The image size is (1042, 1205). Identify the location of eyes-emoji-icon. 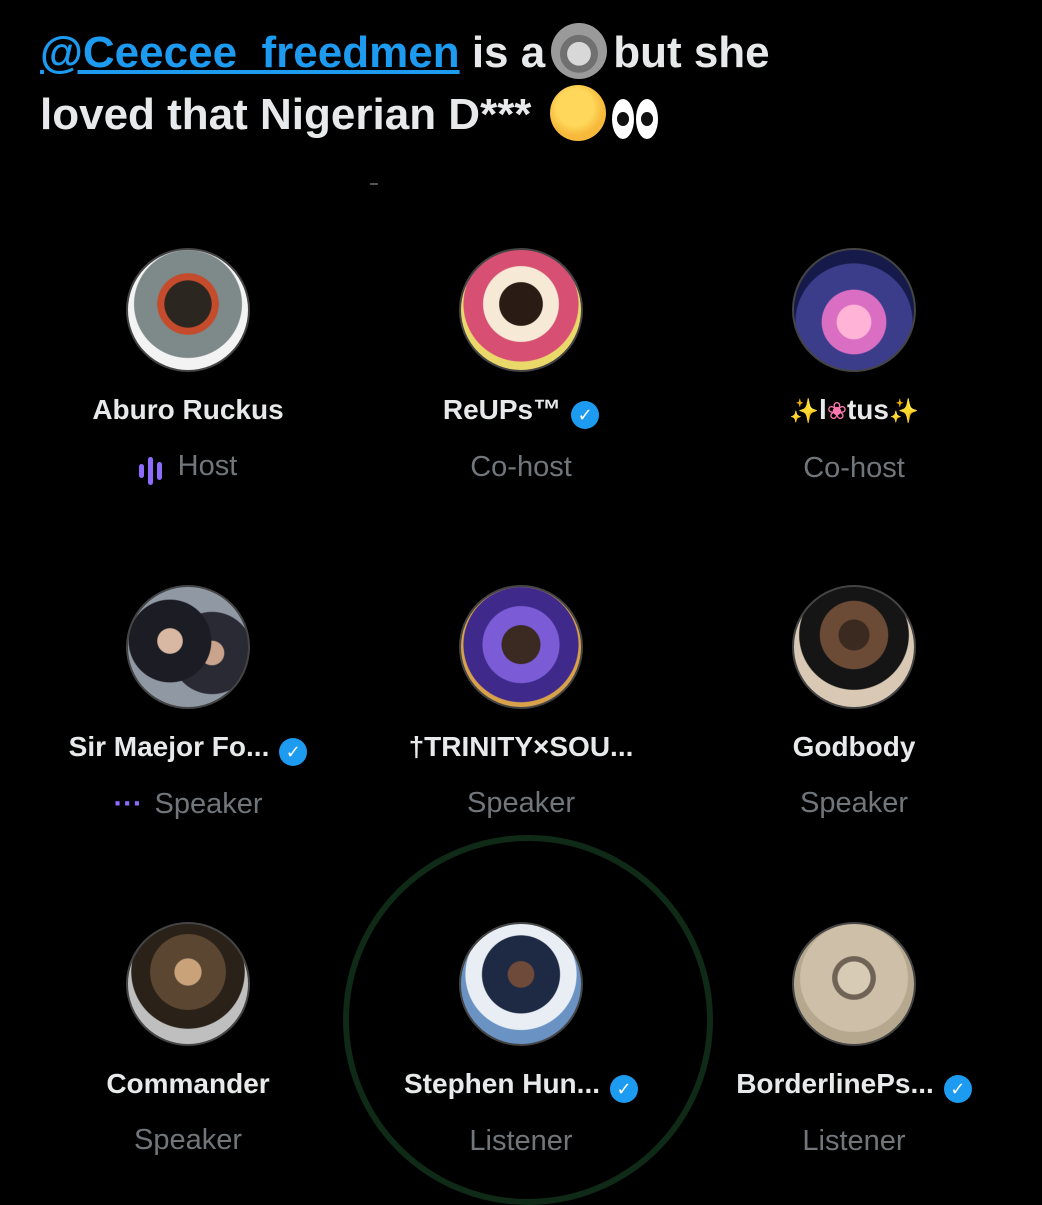
(635, 125).